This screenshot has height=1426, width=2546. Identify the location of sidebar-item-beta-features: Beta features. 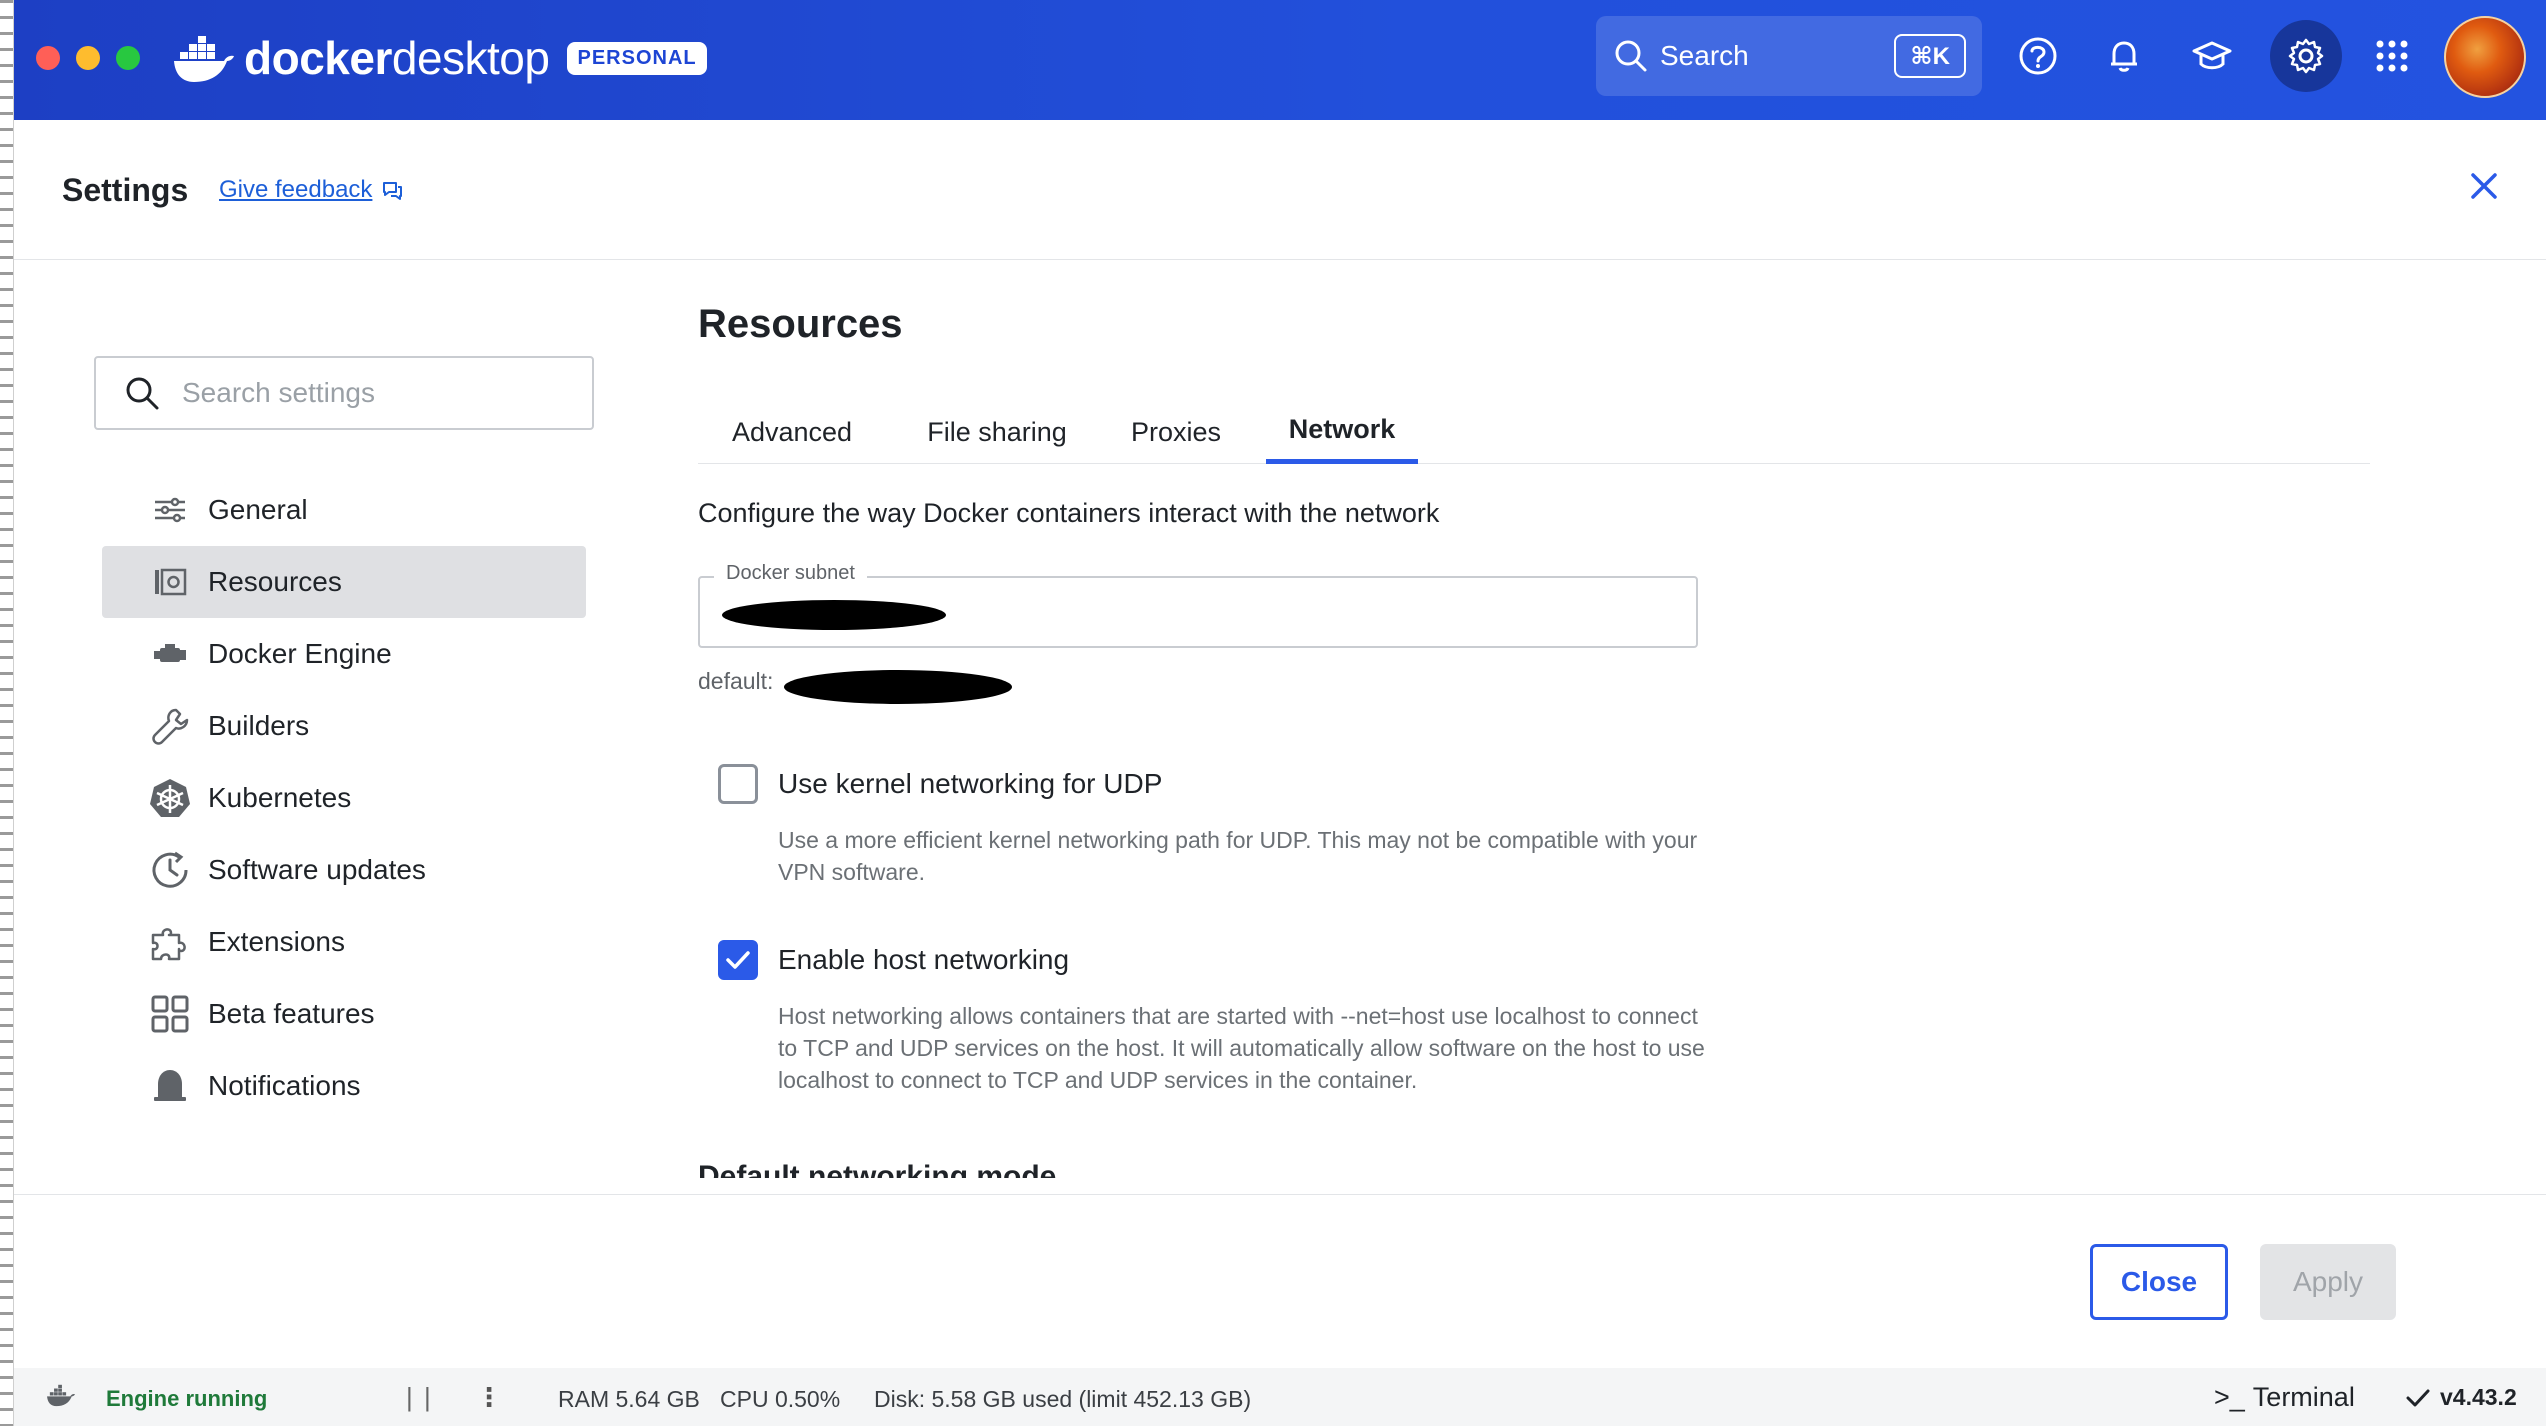
(344, 1014).